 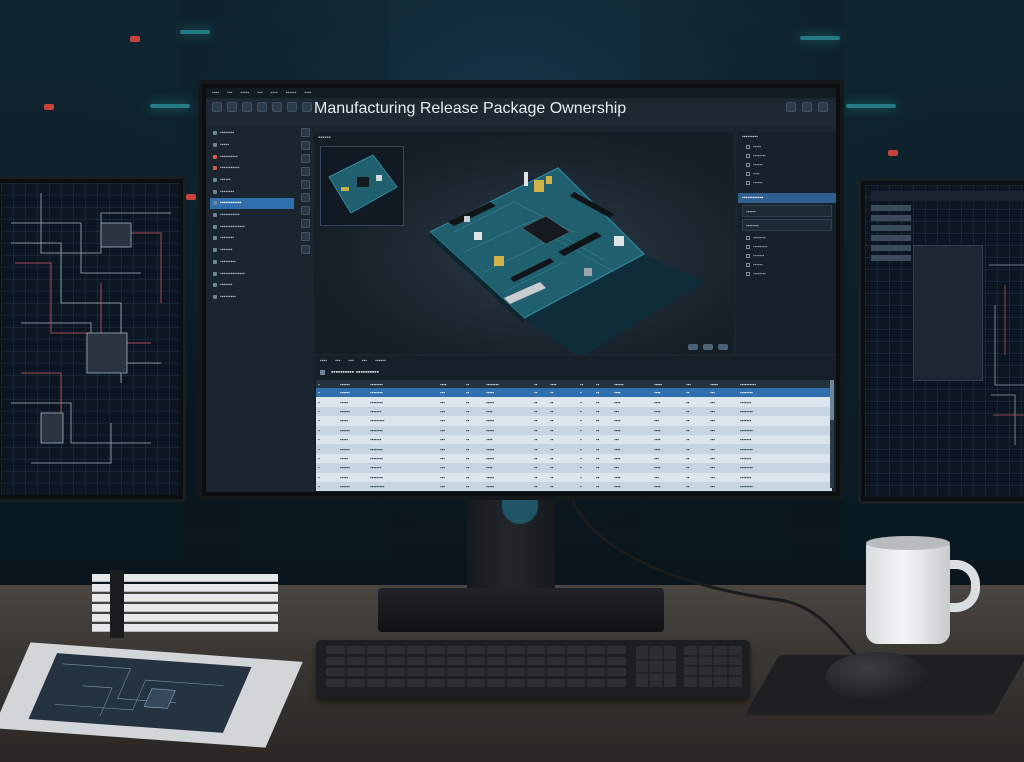 I want to click on tree-item-selected: ▪▪▪▪▪▪▪▪▪▪▪▪, so click(x=252, y=203).